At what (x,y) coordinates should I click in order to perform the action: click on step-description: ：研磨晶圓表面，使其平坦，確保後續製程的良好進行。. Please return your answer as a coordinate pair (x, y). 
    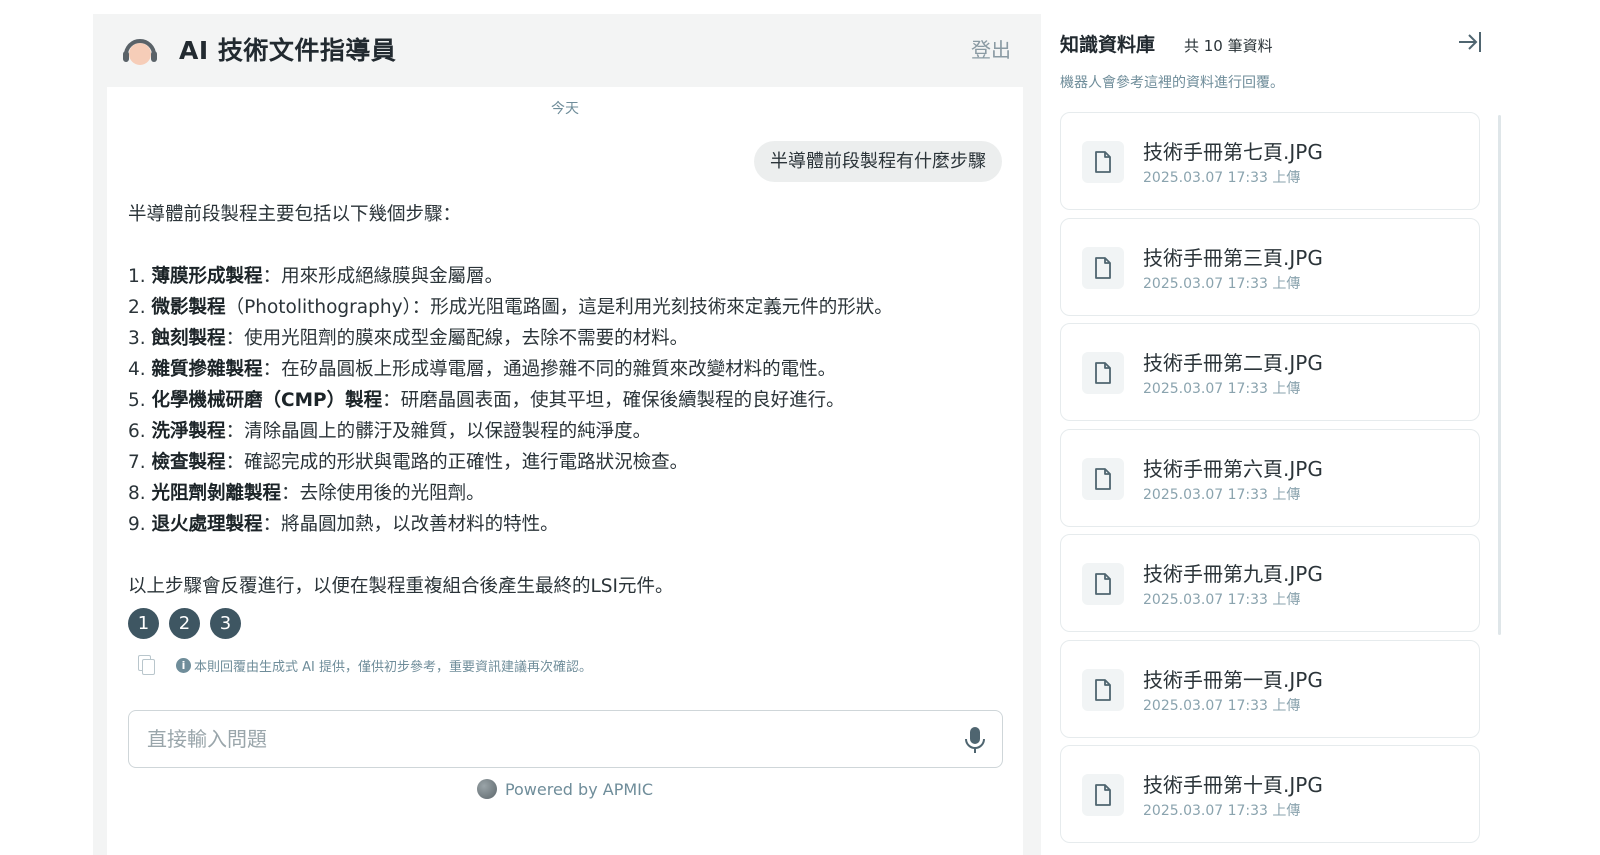
    Looking at the image, I should click on (613, 400).